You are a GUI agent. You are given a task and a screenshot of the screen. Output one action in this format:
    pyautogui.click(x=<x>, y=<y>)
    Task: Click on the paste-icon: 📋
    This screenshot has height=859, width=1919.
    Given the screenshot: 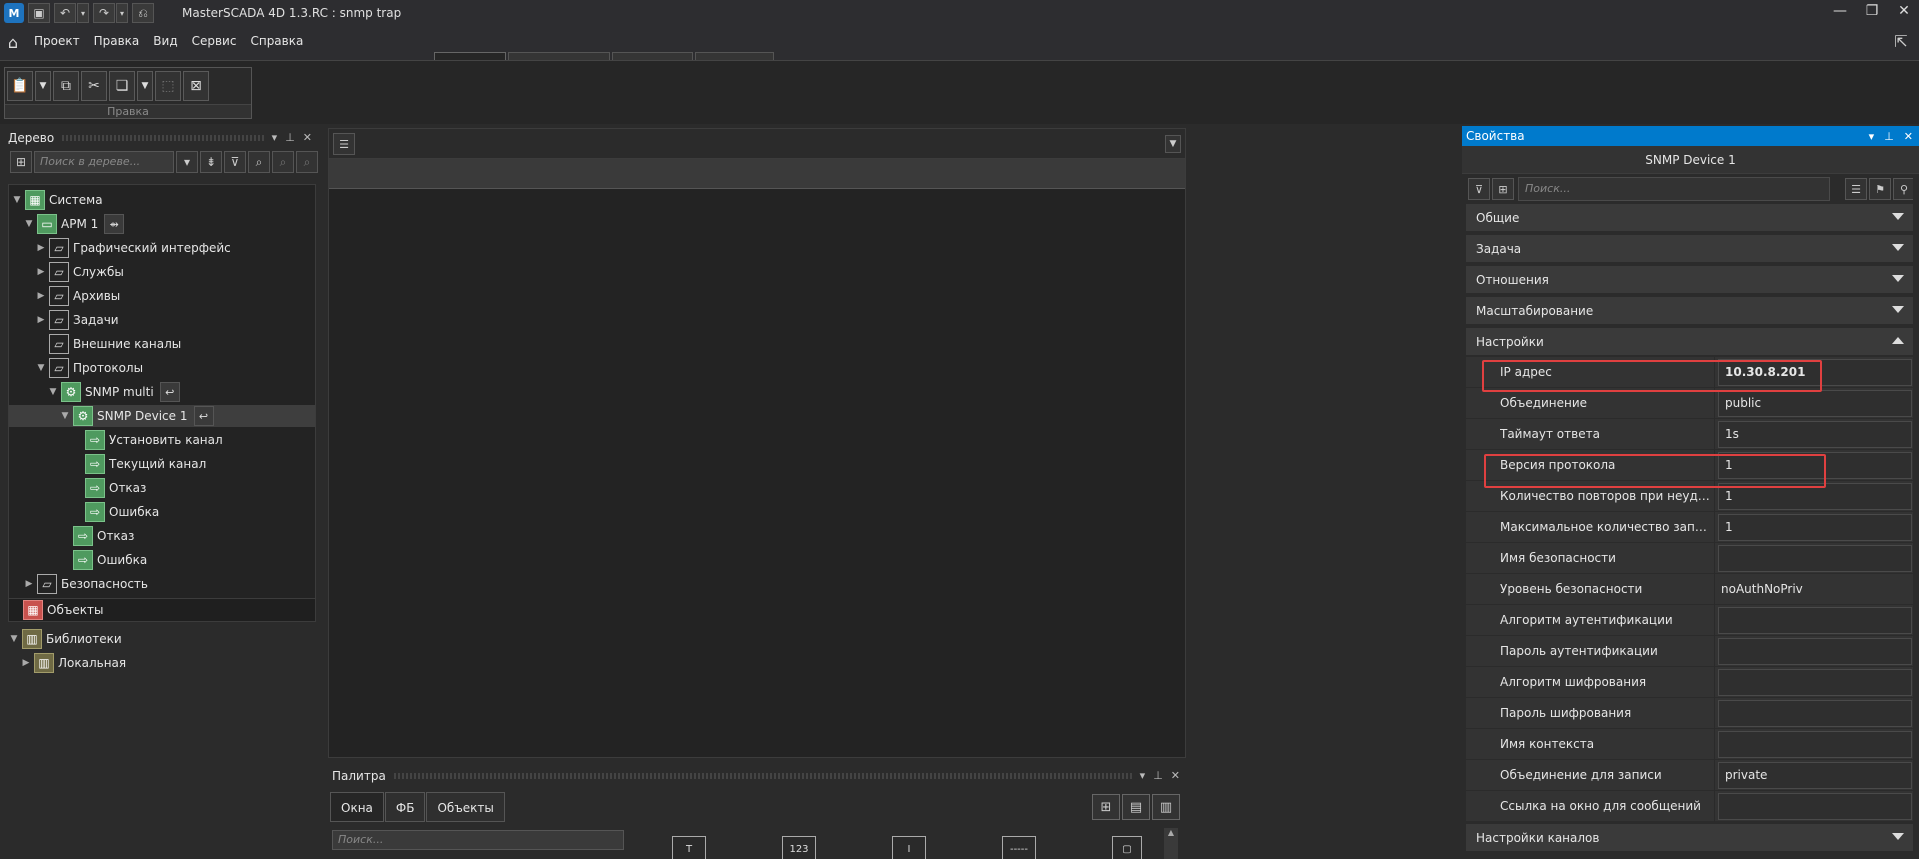 What is the action you would take?
    pyautogui.click(x=20, y=86)
    